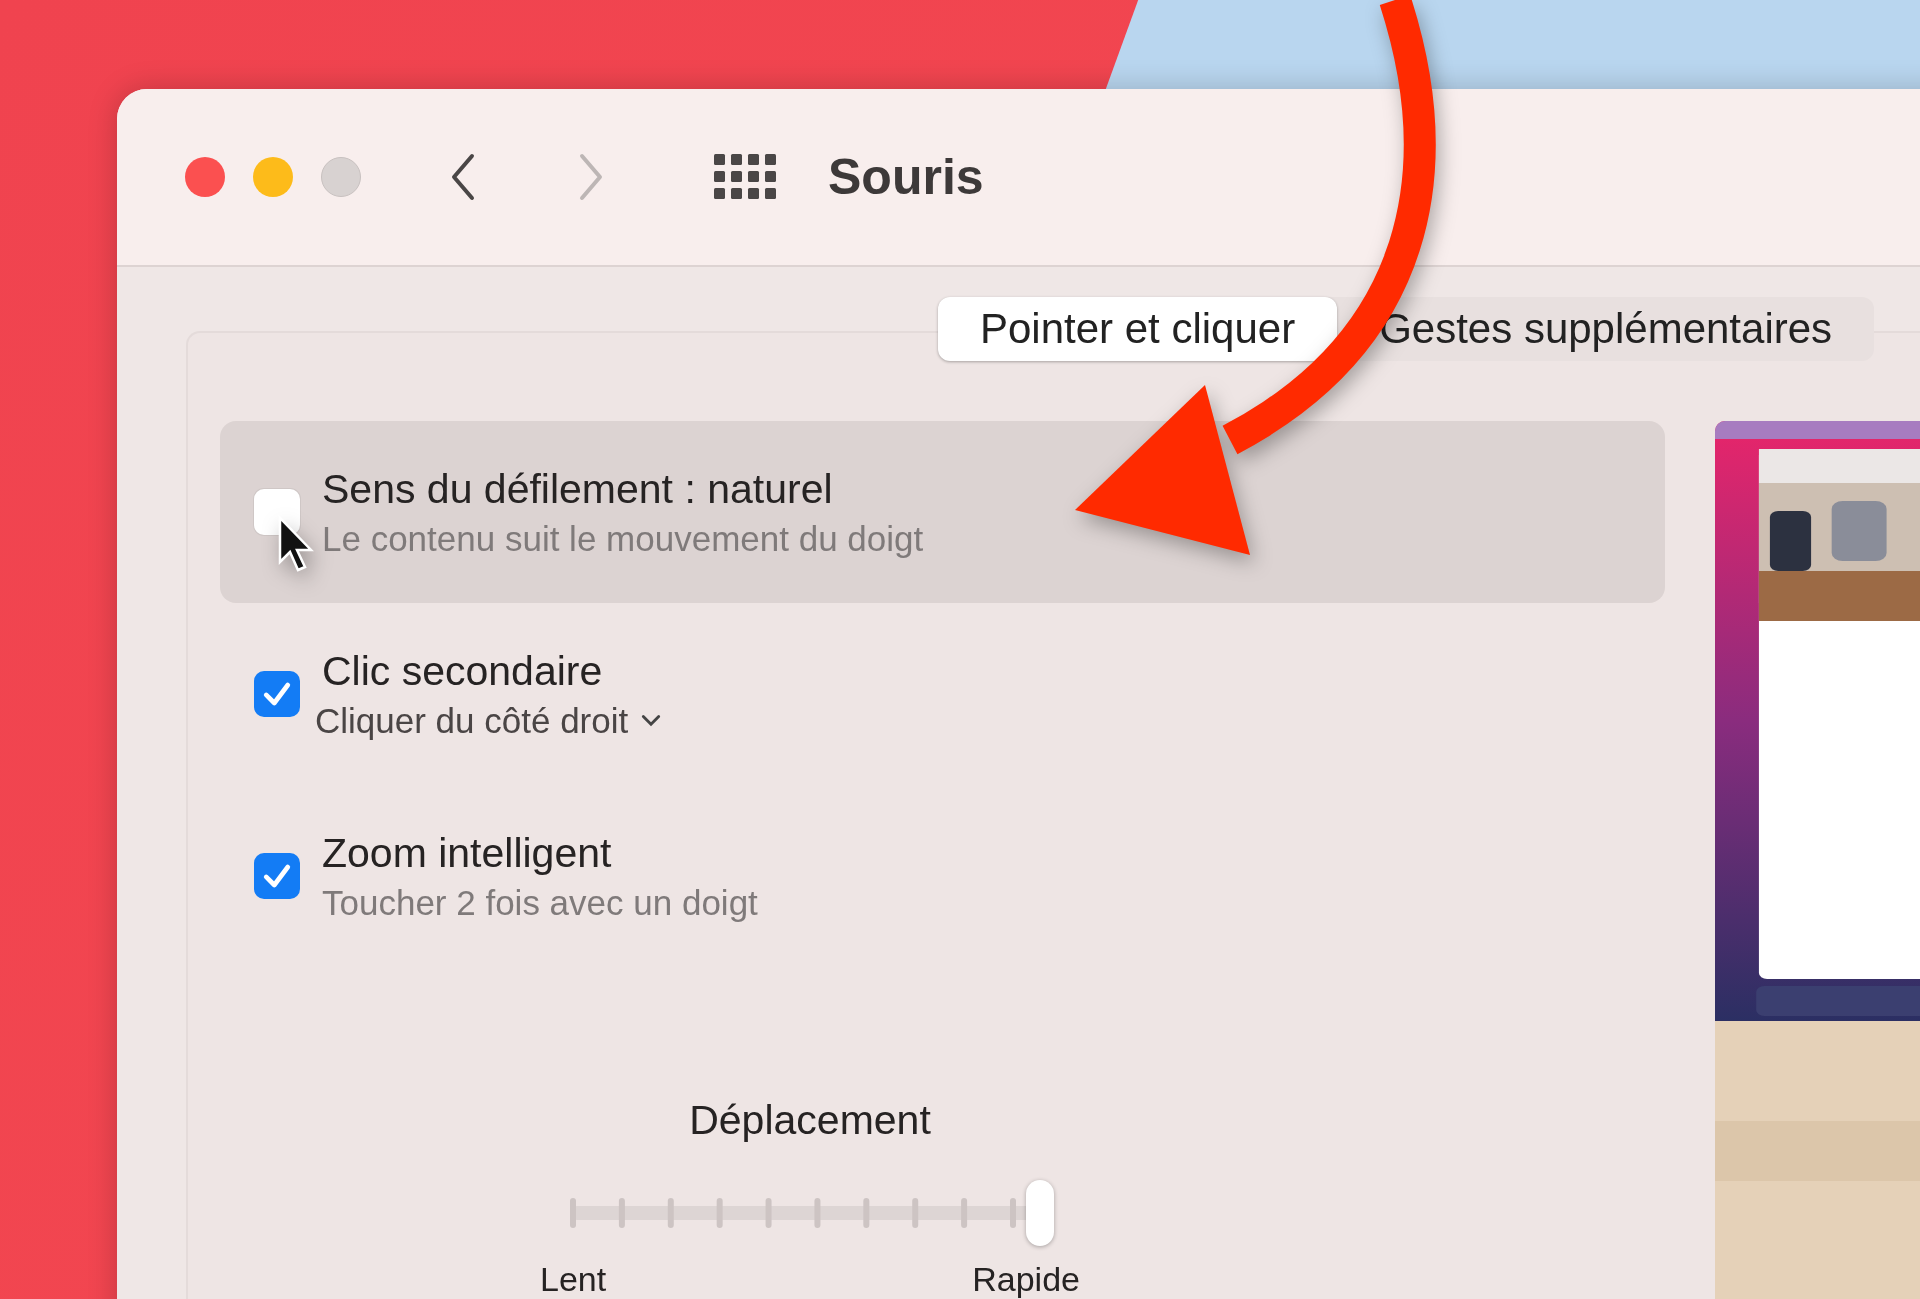 This screenshot has height=1299, width=1920. What do you see at coordinates (1606, 329) in the screenshot?
I see `tab: Gestes supplémentaires` at bounding box center [1606, 329].